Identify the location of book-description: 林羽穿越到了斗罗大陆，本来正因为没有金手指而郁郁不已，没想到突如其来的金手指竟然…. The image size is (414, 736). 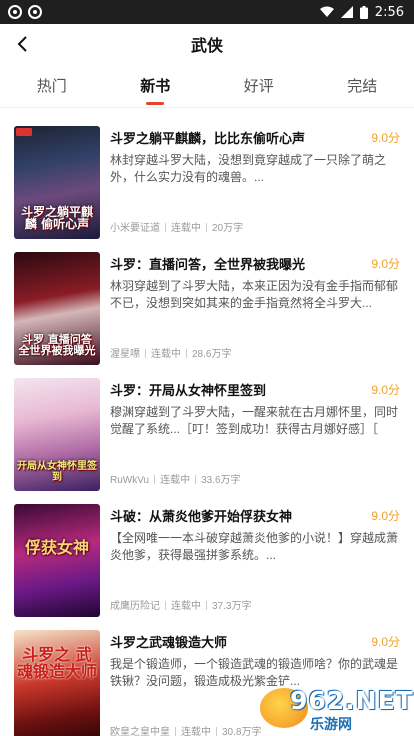
(254, 294).